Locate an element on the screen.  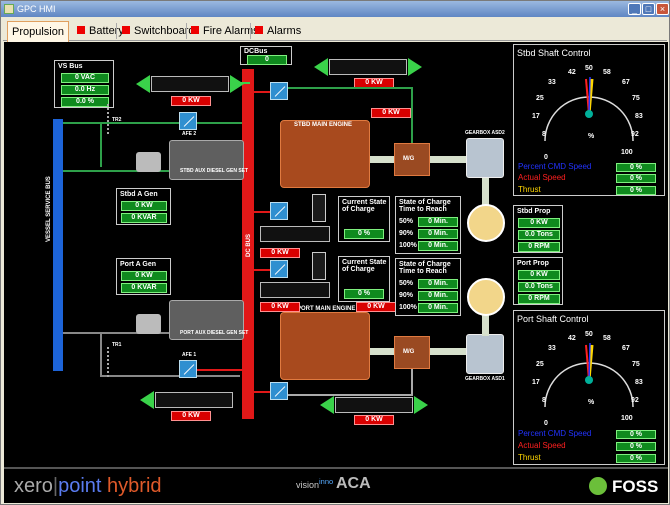
stbd-tick-50: 50 is located at coordinates (589, 68).